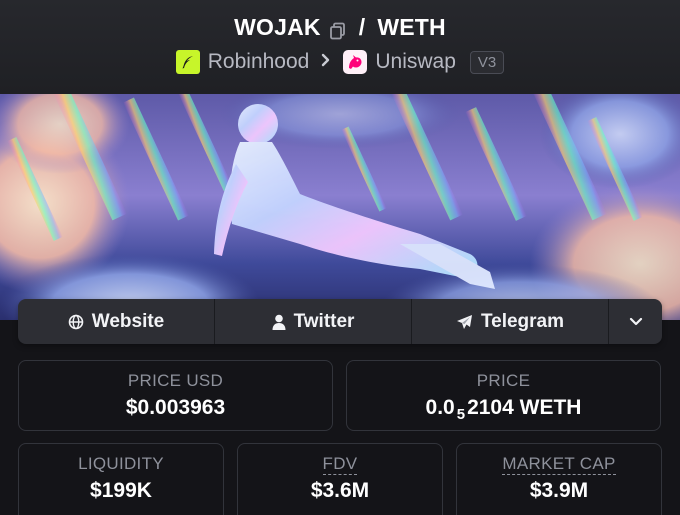 The image size is (680, 515). I want to click on price-usd-label: PRICE USD, so click(175, 380).